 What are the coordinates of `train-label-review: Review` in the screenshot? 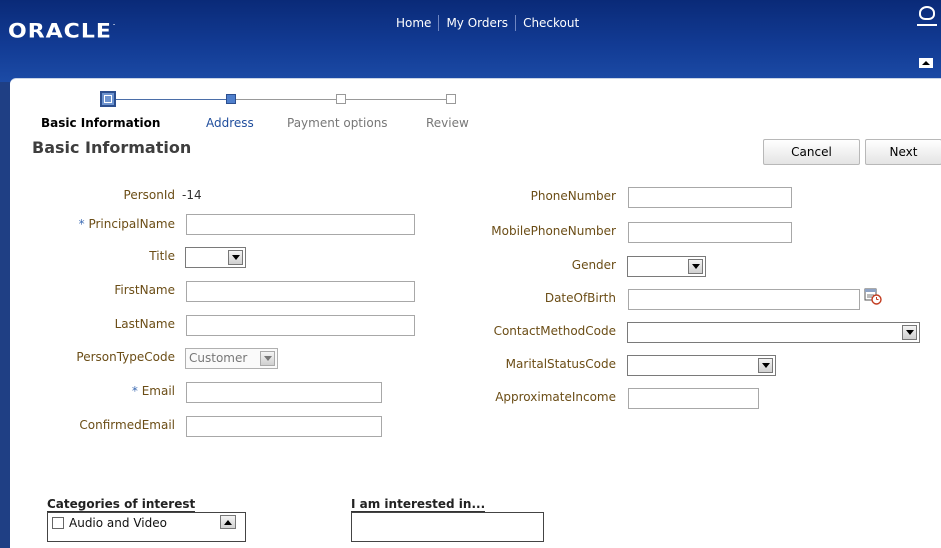 It's located at (447, 123).